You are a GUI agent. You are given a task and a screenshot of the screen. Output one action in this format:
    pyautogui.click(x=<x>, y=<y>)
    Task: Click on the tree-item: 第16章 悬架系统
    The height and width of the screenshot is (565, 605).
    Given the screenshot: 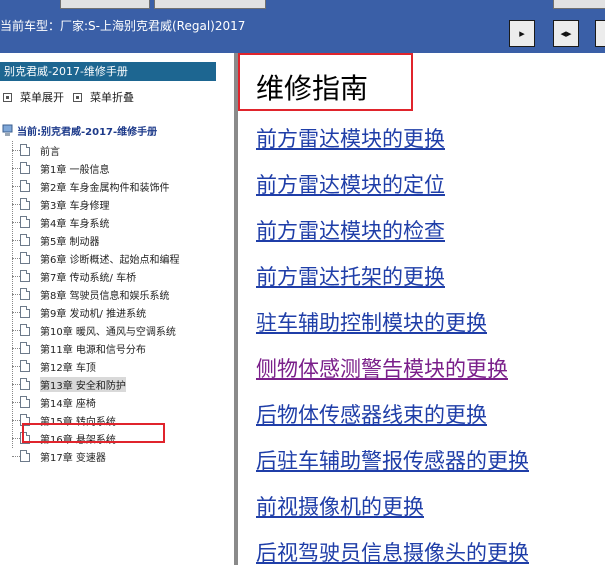 What is the action you would take?
    pyautogui.click(x=117, y=438)
    